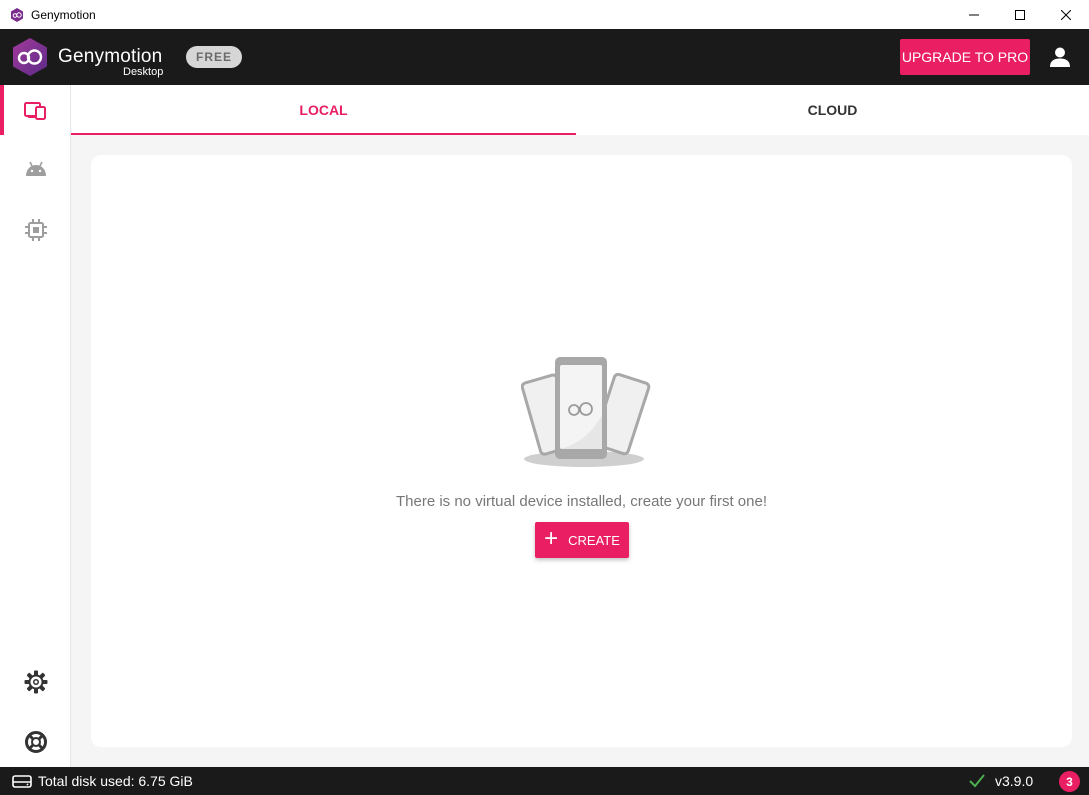  I want to click on user-icon, so click(1060, 57).